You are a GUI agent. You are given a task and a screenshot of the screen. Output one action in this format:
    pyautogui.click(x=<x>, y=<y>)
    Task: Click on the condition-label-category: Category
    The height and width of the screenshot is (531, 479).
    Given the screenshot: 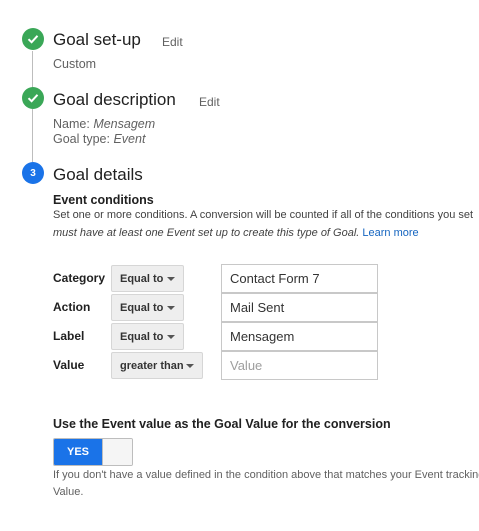 What is the action you would take?
    pyautogui.click(x=79, y=278)
    